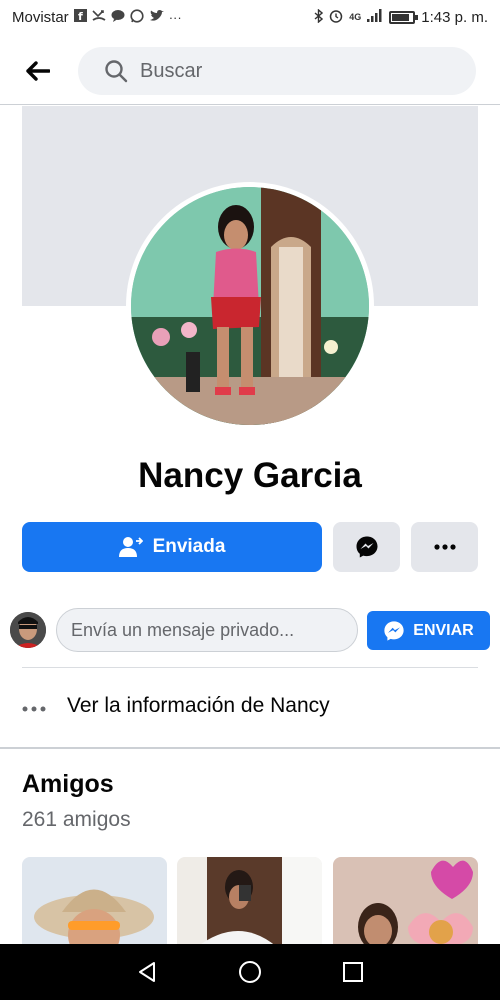  What do you see at coordinates (156, 17) in the screenshot?
I see `twitter-icon` at bounding box center [156, 17].